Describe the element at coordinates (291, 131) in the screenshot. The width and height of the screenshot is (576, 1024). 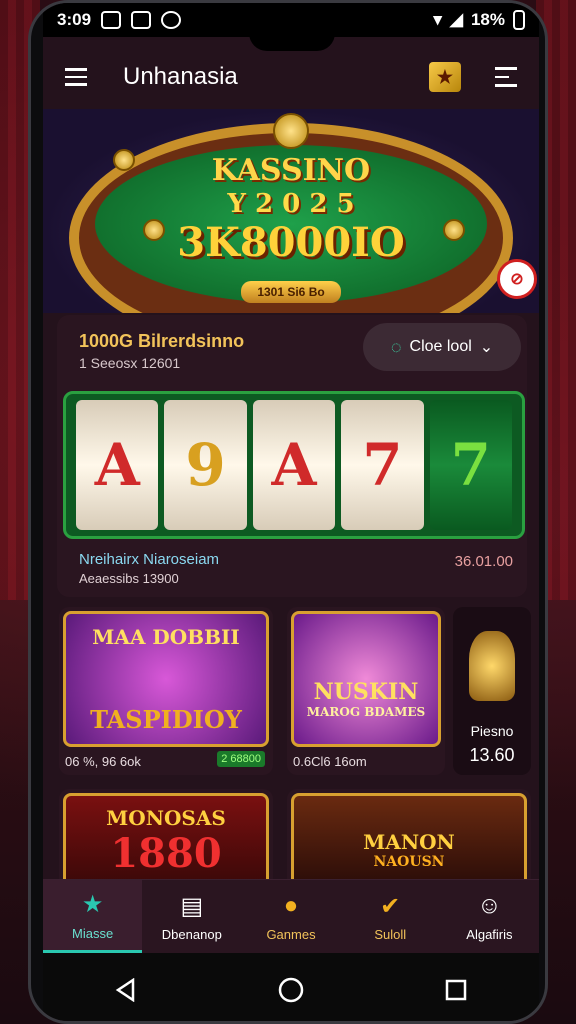
I see `chip-icon` at that location.